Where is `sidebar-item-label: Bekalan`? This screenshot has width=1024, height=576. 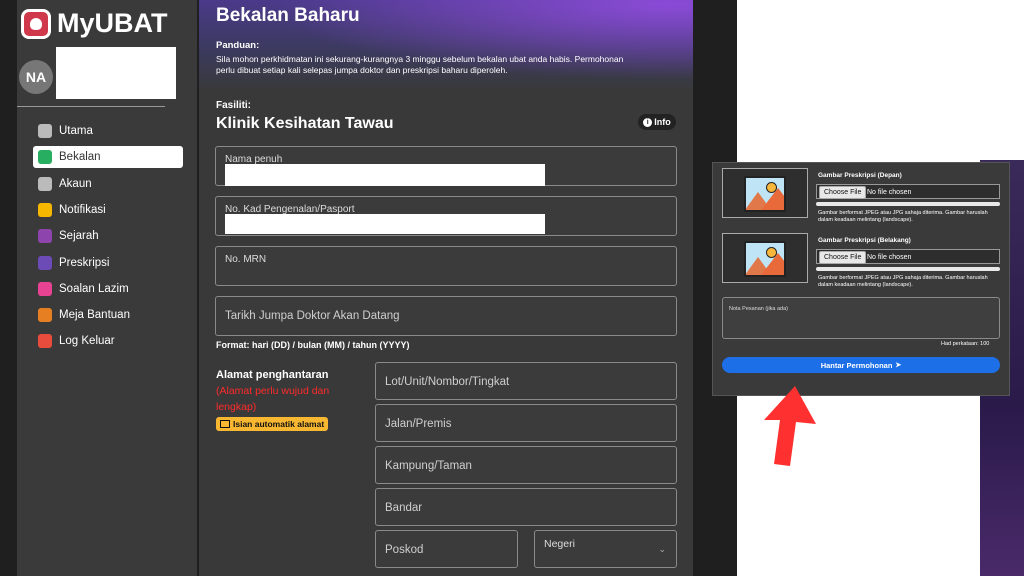
sidebar-item-label: Bekalan is located at coordinates (80, 157).